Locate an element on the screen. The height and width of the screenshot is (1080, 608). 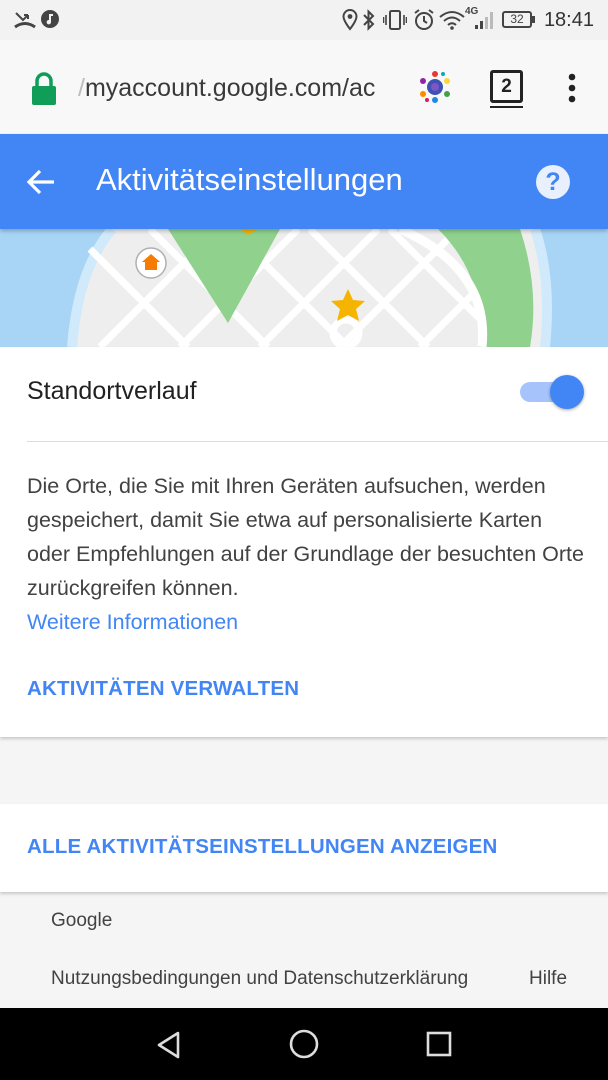
location-icon is located at coordinates (350, 20).